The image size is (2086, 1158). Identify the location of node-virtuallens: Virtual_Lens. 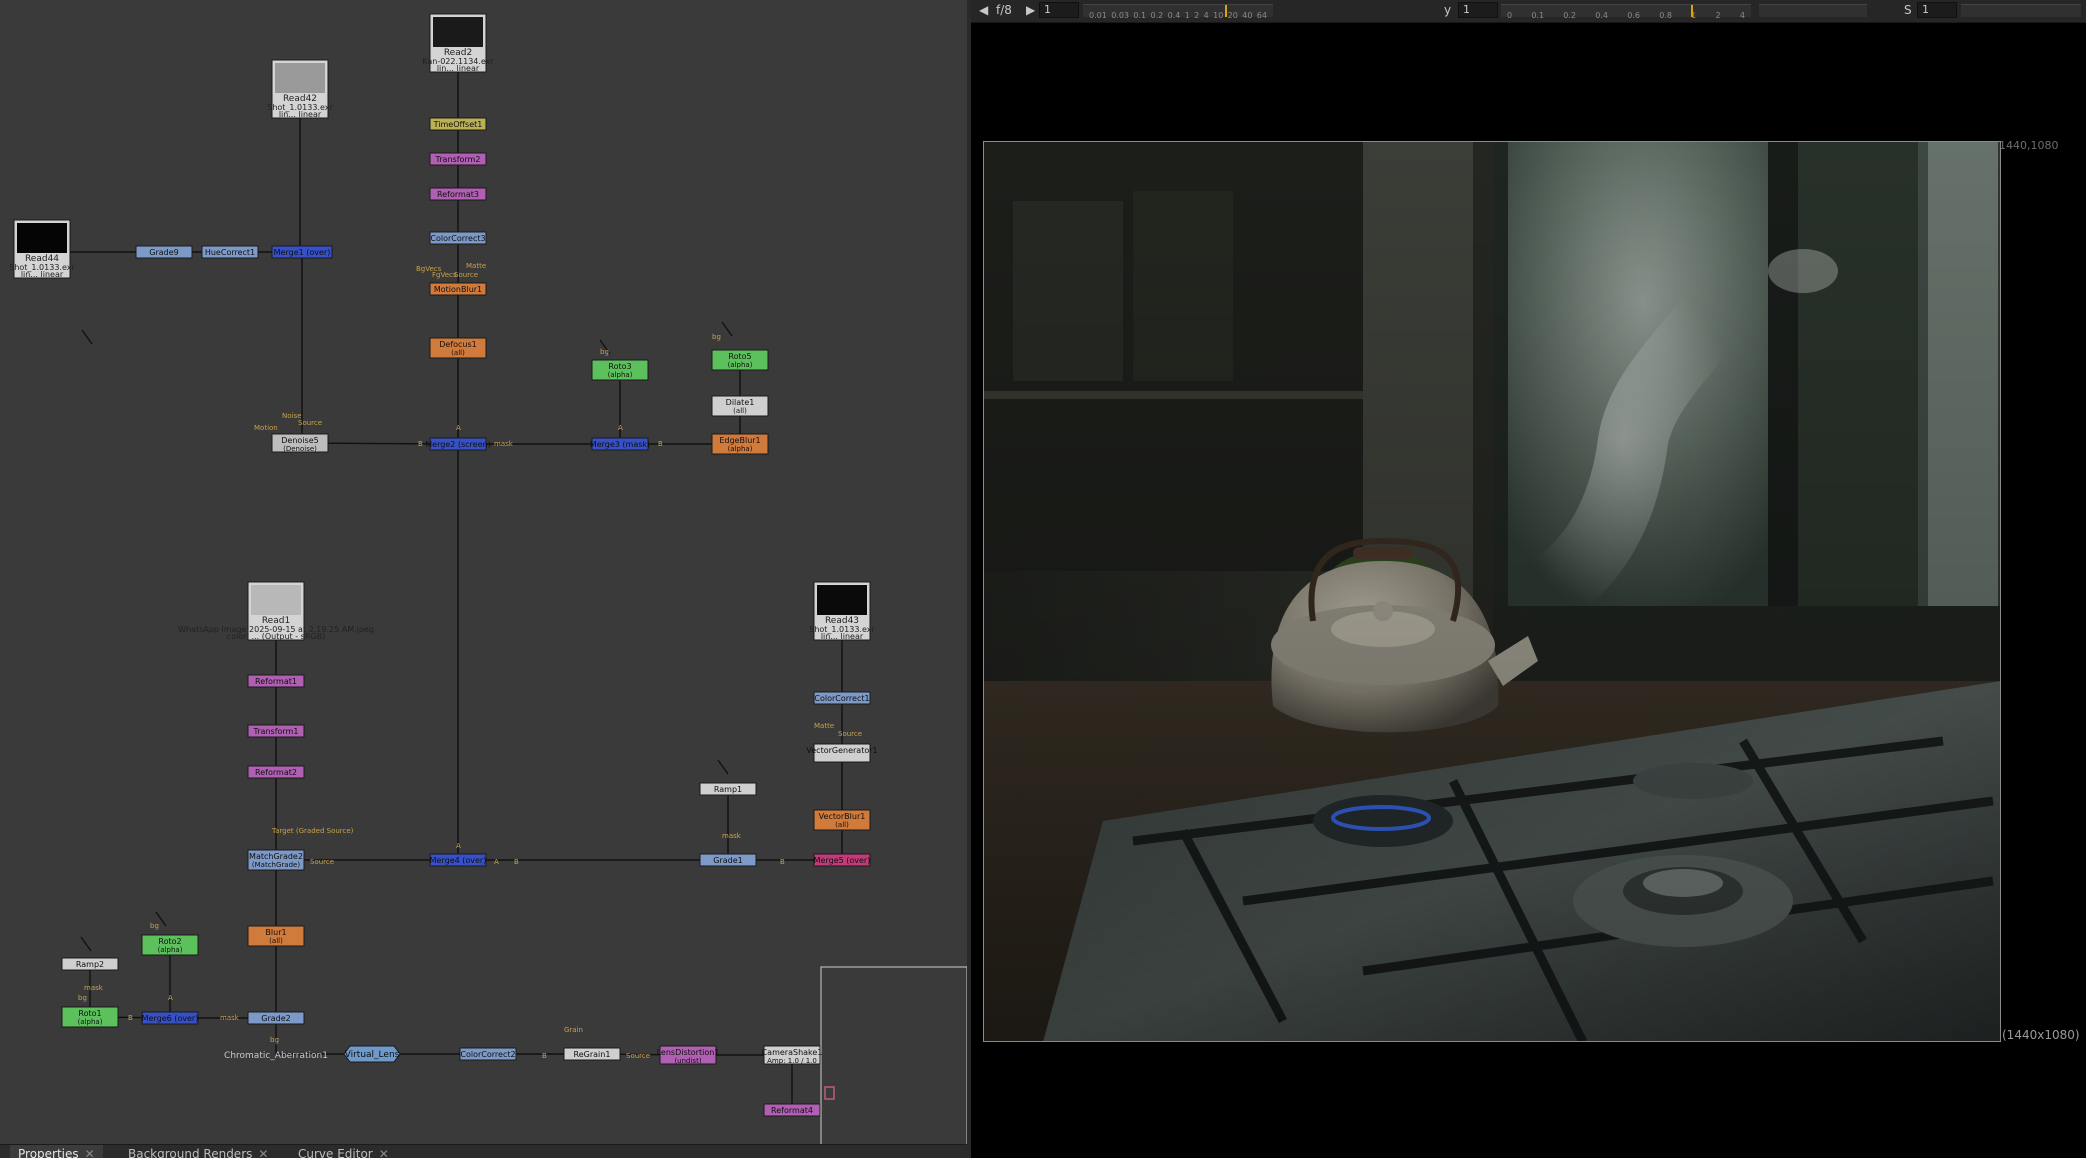
(372, 1054).